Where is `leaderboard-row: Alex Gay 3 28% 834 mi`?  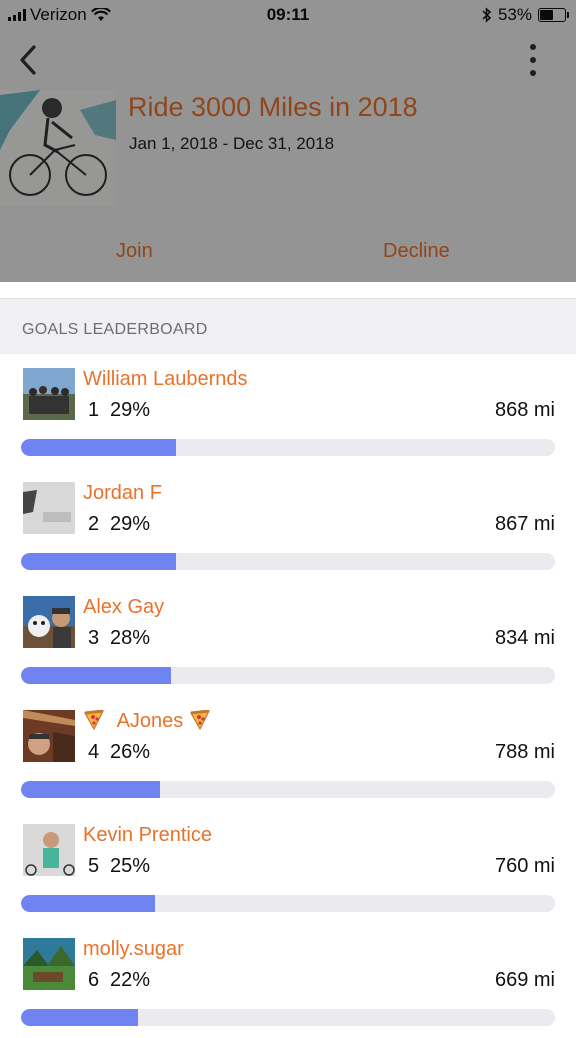
leaderboard-row: Alex Gay 3 28% 834 mi is located at coordinates (288, 639).